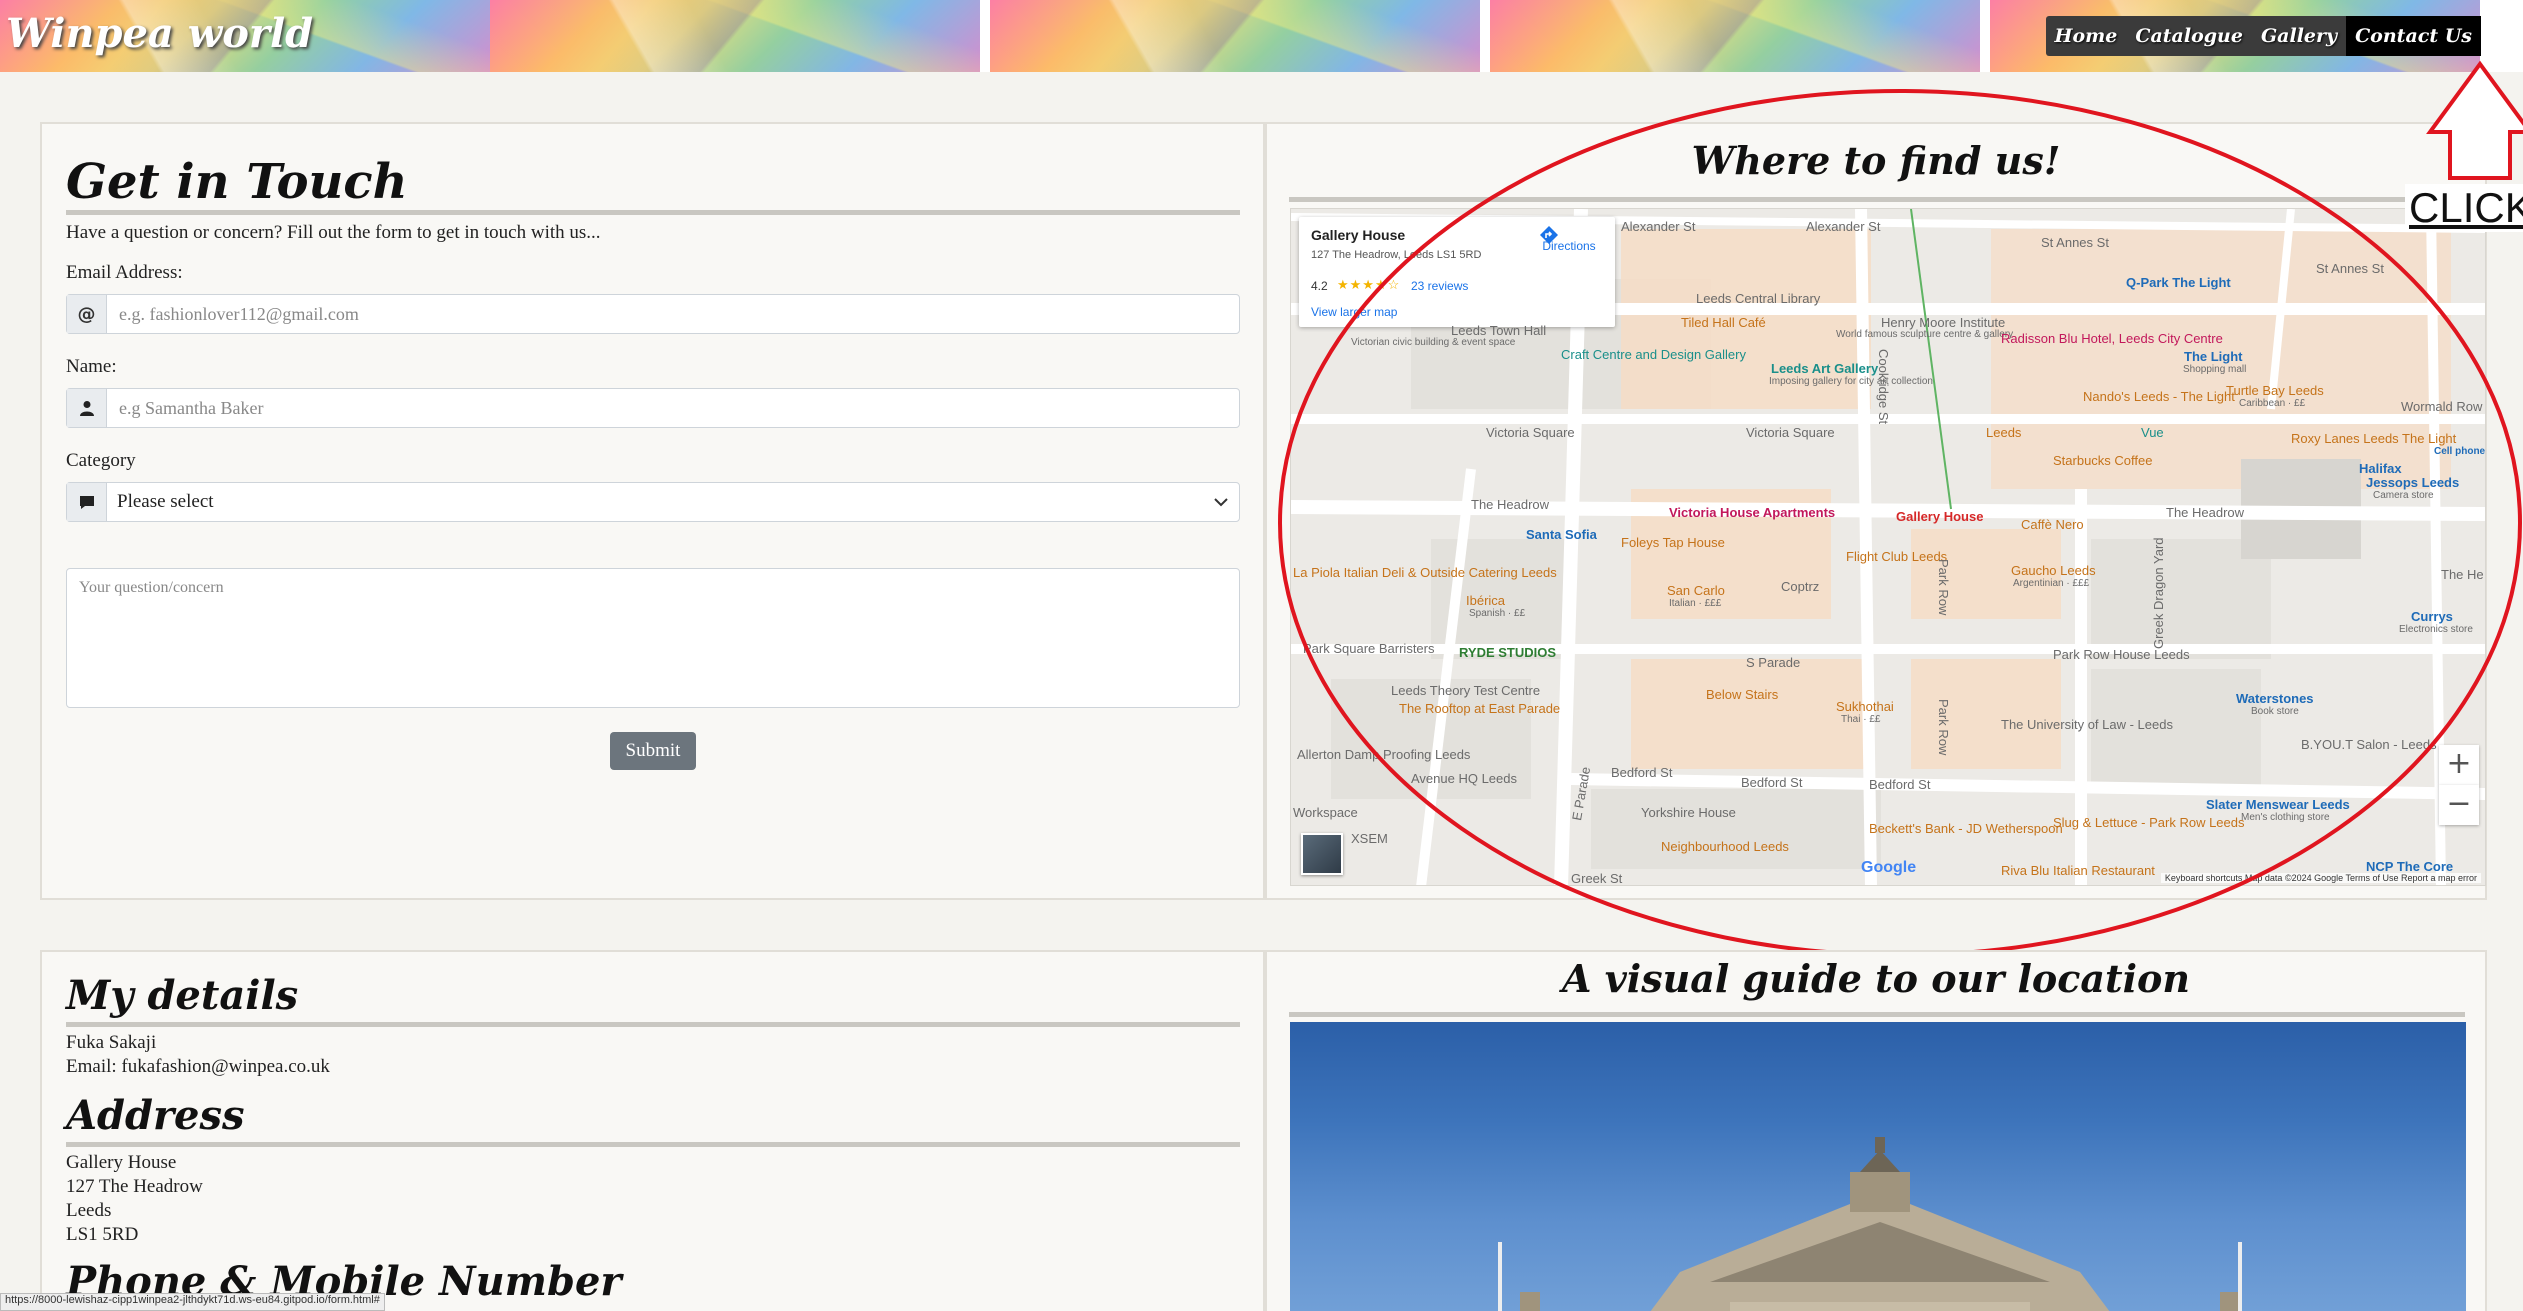  I want to click on name-label: Name:, so click(91, 366).